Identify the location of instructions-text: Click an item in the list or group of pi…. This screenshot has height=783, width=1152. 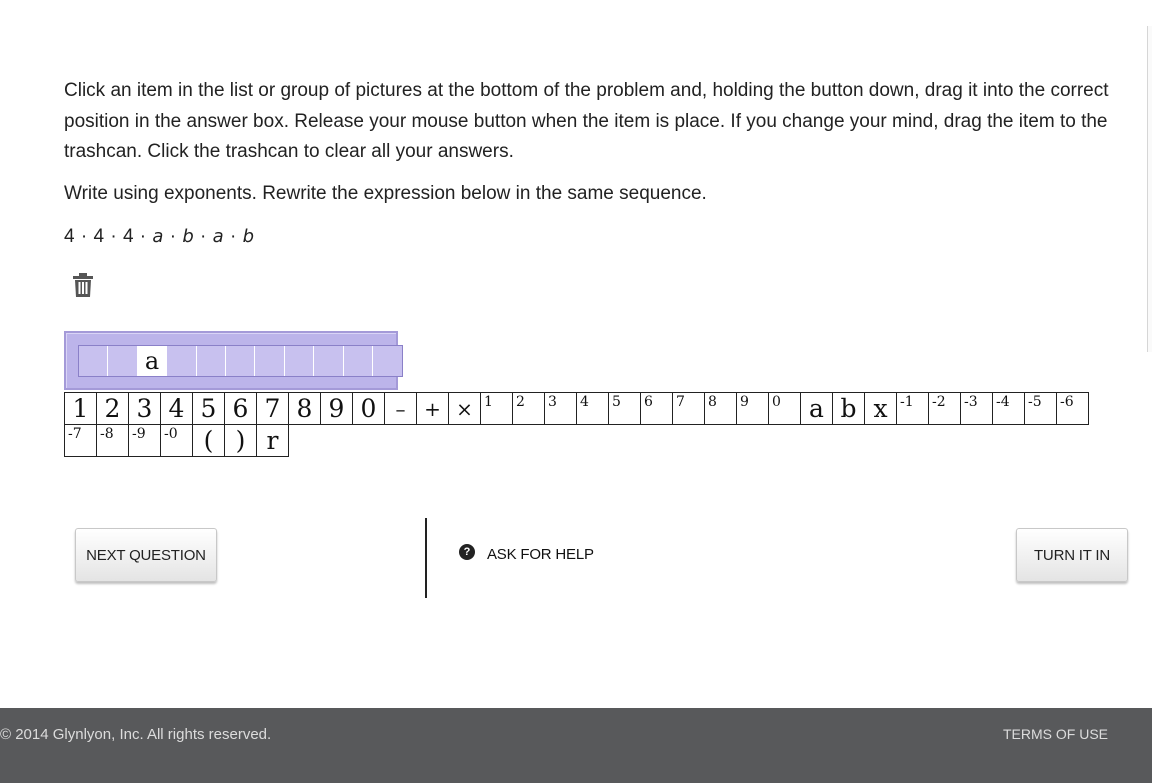
(586, 121).